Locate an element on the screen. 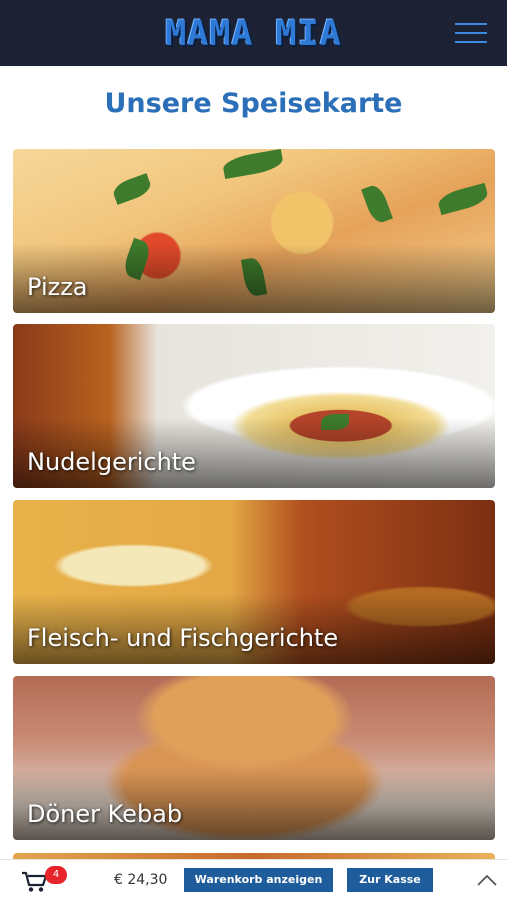 This screenshot has height=900, width=507. category-label: Pizza is located at coordinates (57, 287).